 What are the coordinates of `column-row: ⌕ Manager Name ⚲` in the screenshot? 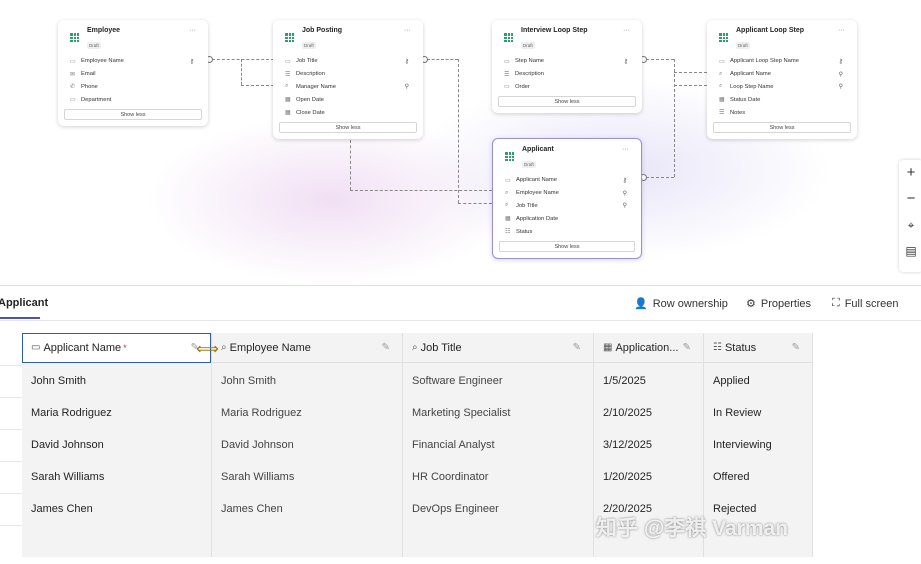 It's located at (348, 87).